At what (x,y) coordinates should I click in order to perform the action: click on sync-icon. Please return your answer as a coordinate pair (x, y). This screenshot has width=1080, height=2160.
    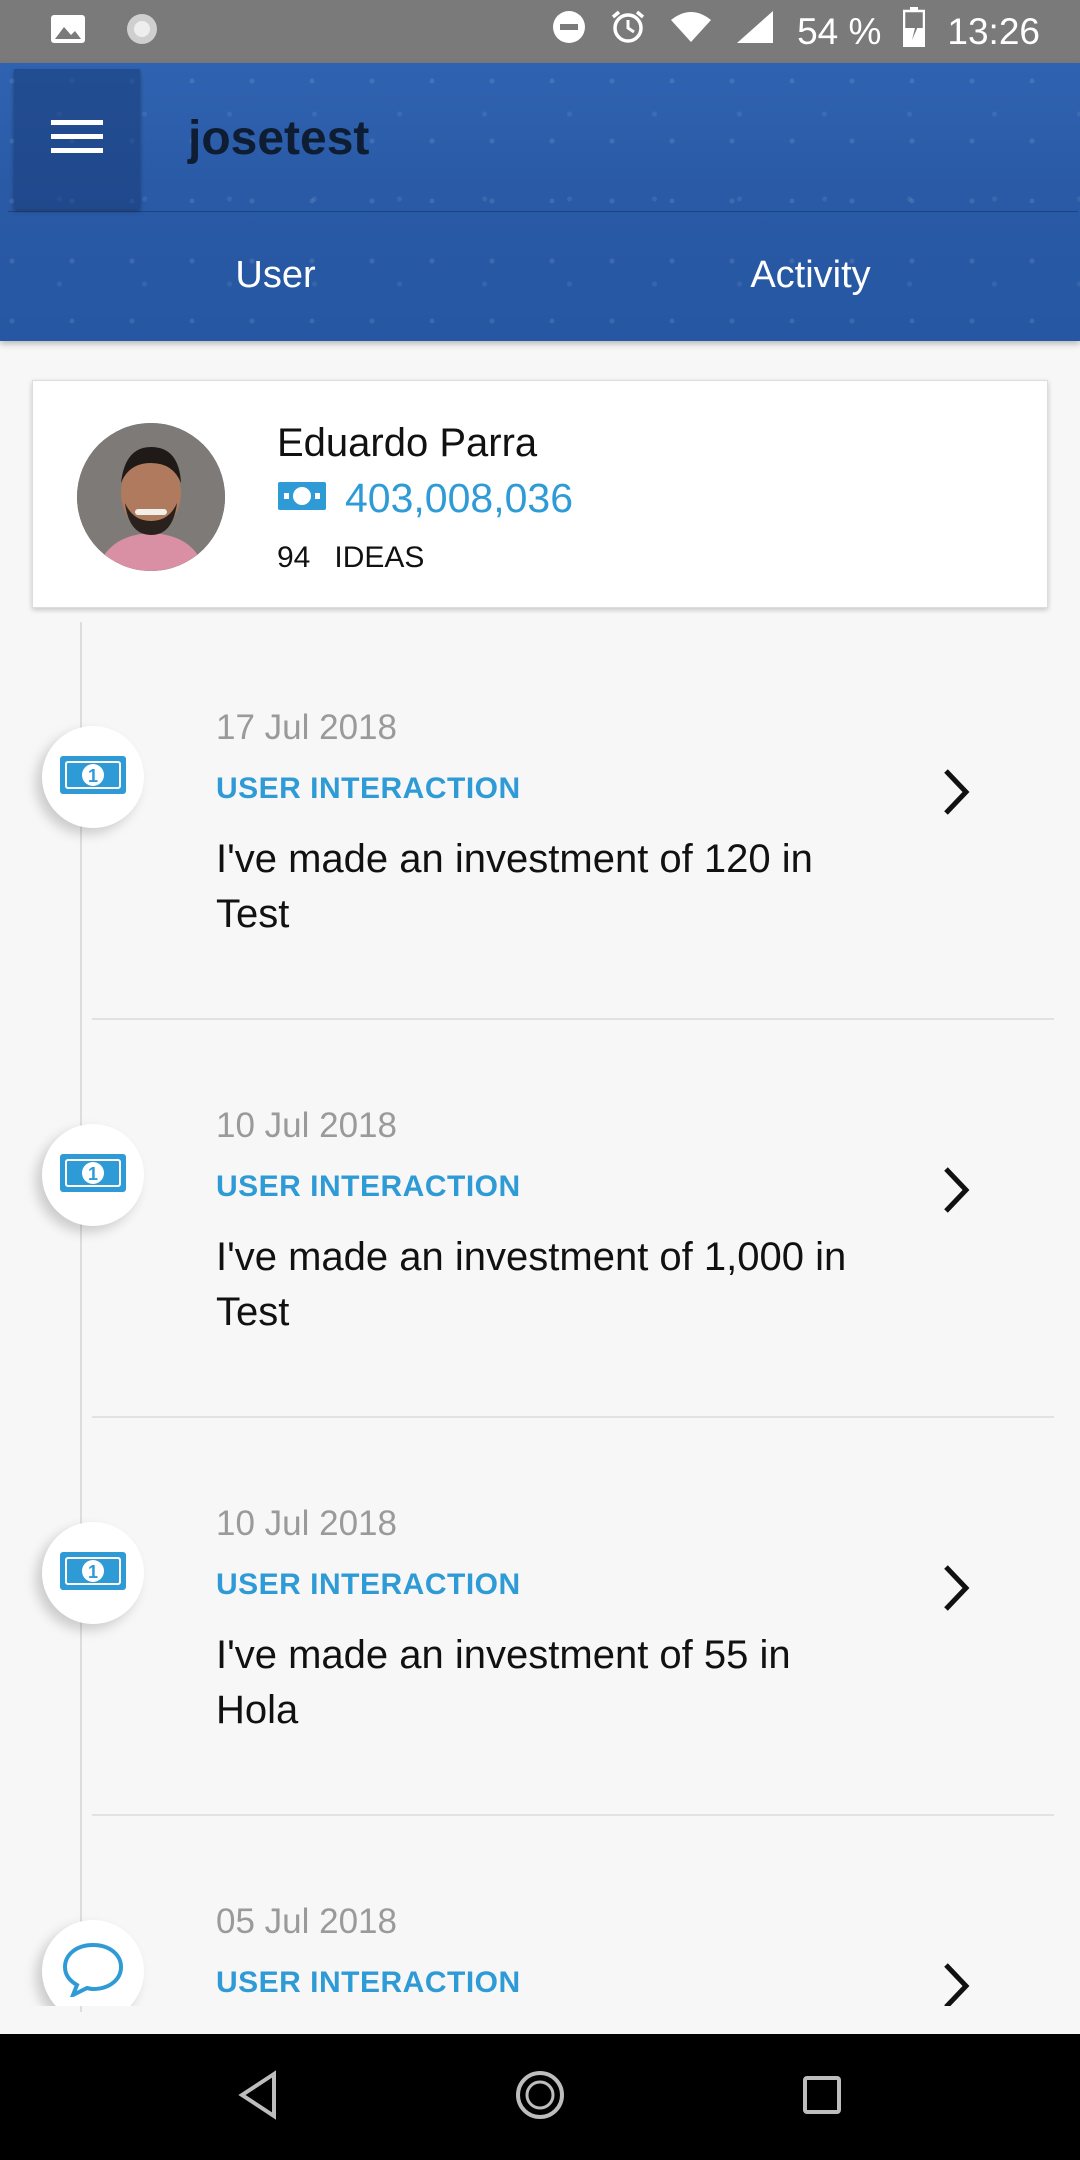
    Looking at the image, I should click on (142, 31).